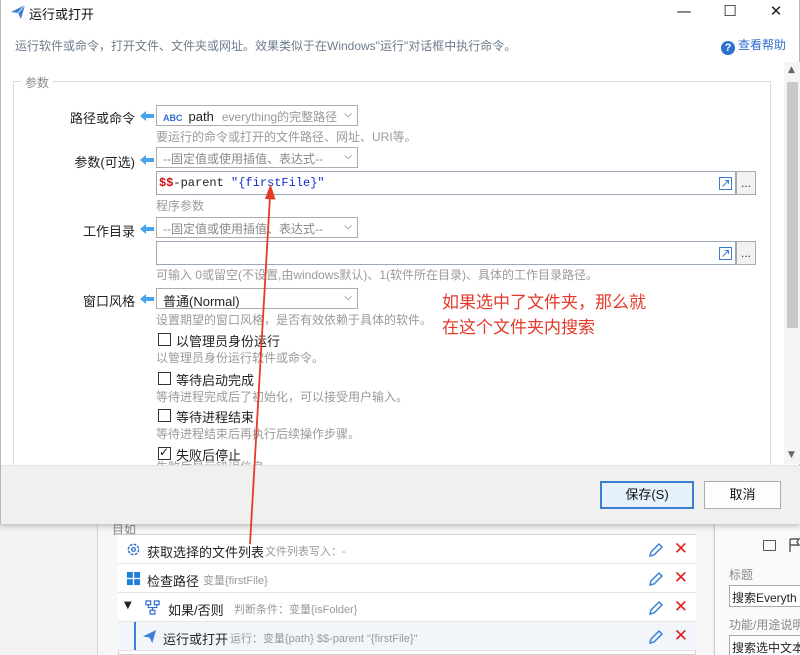  I want to click on annotation-arrow, so click(262, 364).